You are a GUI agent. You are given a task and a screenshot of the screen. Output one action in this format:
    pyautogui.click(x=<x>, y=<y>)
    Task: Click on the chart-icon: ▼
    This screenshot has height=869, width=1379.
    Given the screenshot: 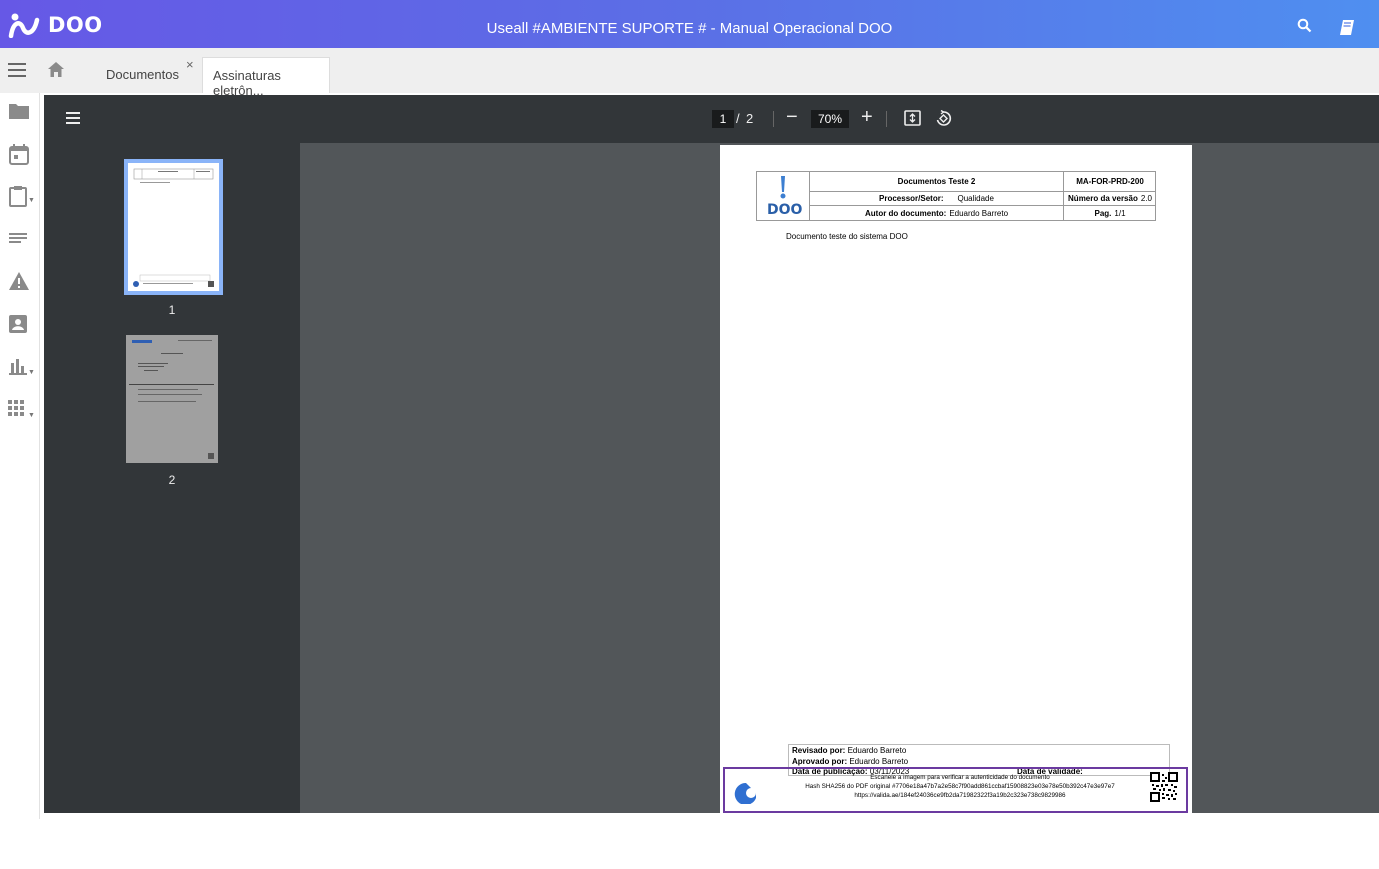 What is the action you would take?
    pyautogui.click(x=21, y=369)
    